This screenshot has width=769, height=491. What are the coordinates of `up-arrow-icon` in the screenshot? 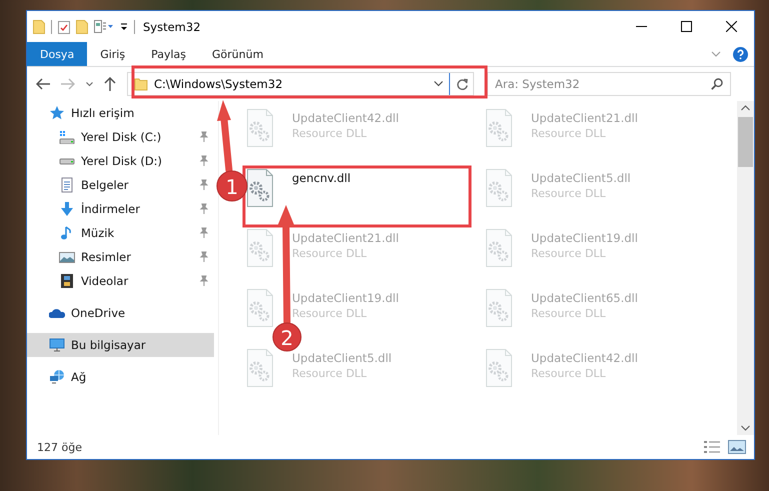 It's located at (110, 84).